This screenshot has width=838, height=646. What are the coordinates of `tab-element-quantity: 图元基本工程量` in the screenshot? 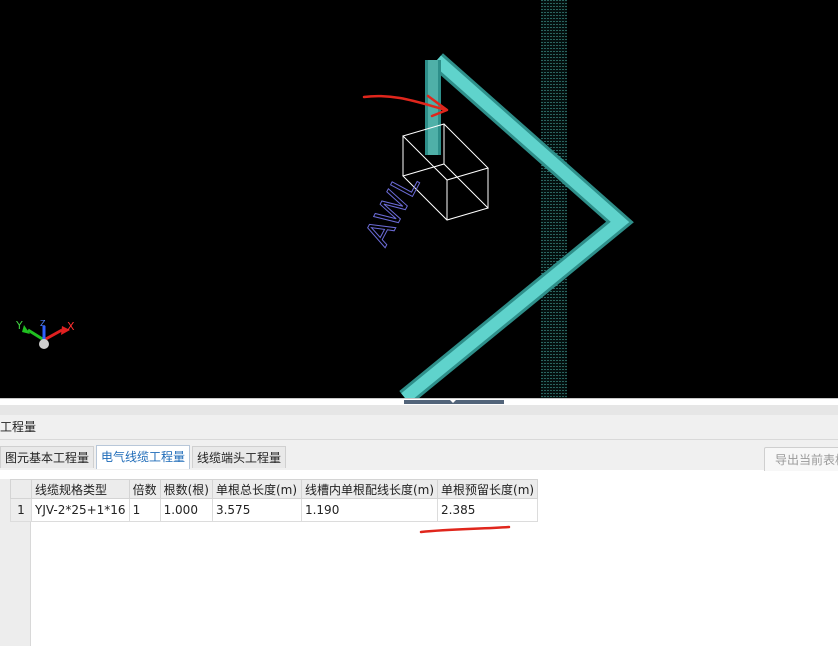 It's located at (47, 457).